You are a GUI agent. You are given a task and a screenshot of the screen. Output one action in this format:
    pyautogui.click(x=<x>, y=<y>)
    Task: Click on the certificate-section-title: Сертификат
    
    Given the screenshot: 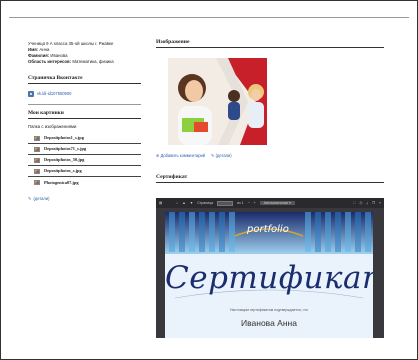 What is the action you would take?
    pyautogui.click(x=270, y=178)
    